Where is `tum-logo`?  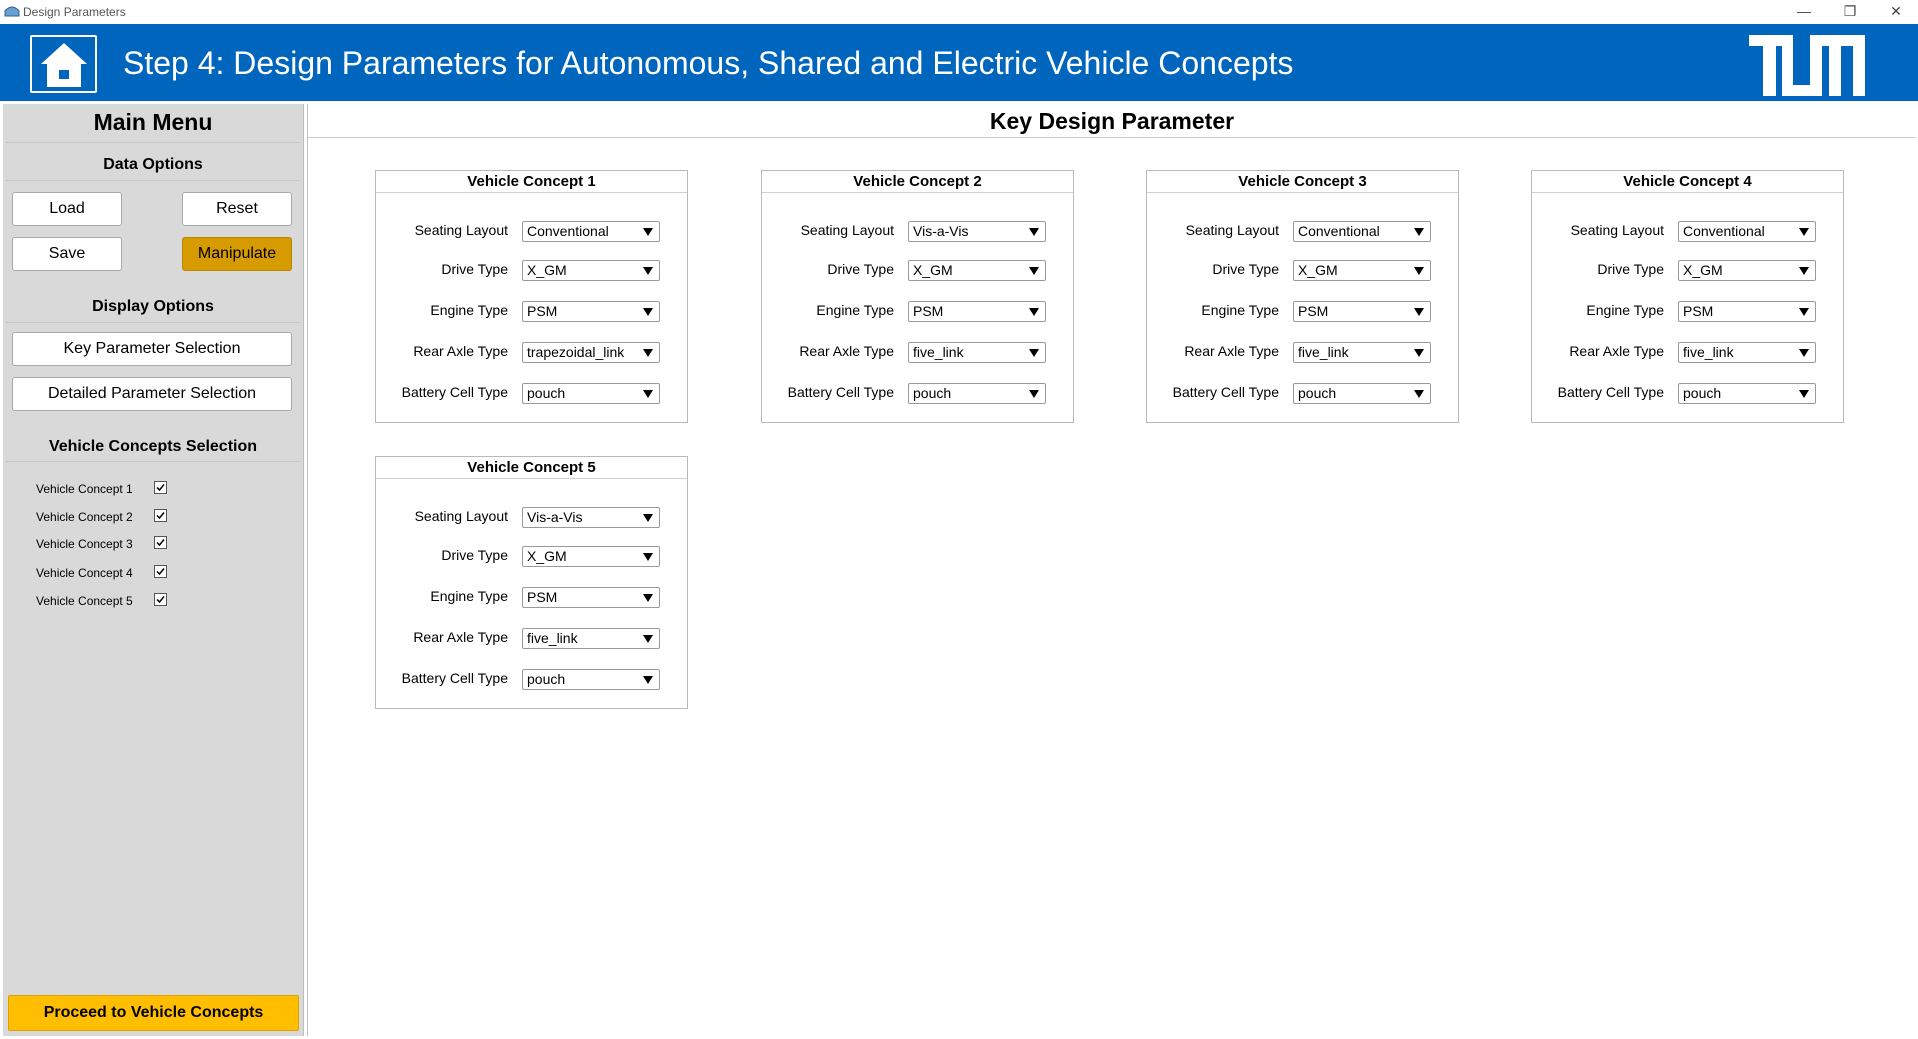
tum-logo is located at coordinates (1807, 65).